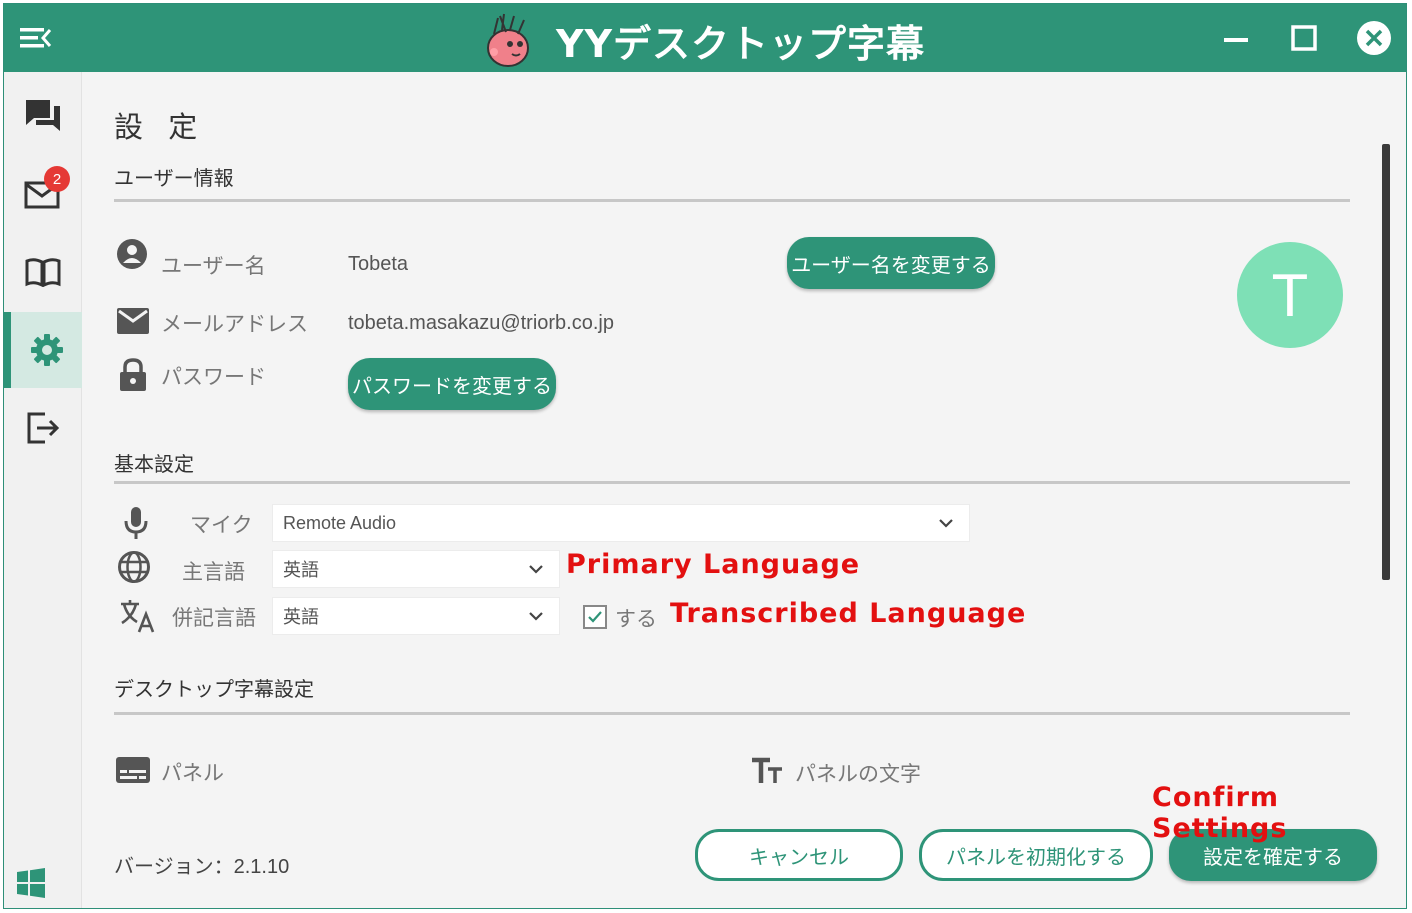  What do you see at coordinates (767, 773) in the screenshot?
I see `text-size-icon` at bounding box center [767, 773].